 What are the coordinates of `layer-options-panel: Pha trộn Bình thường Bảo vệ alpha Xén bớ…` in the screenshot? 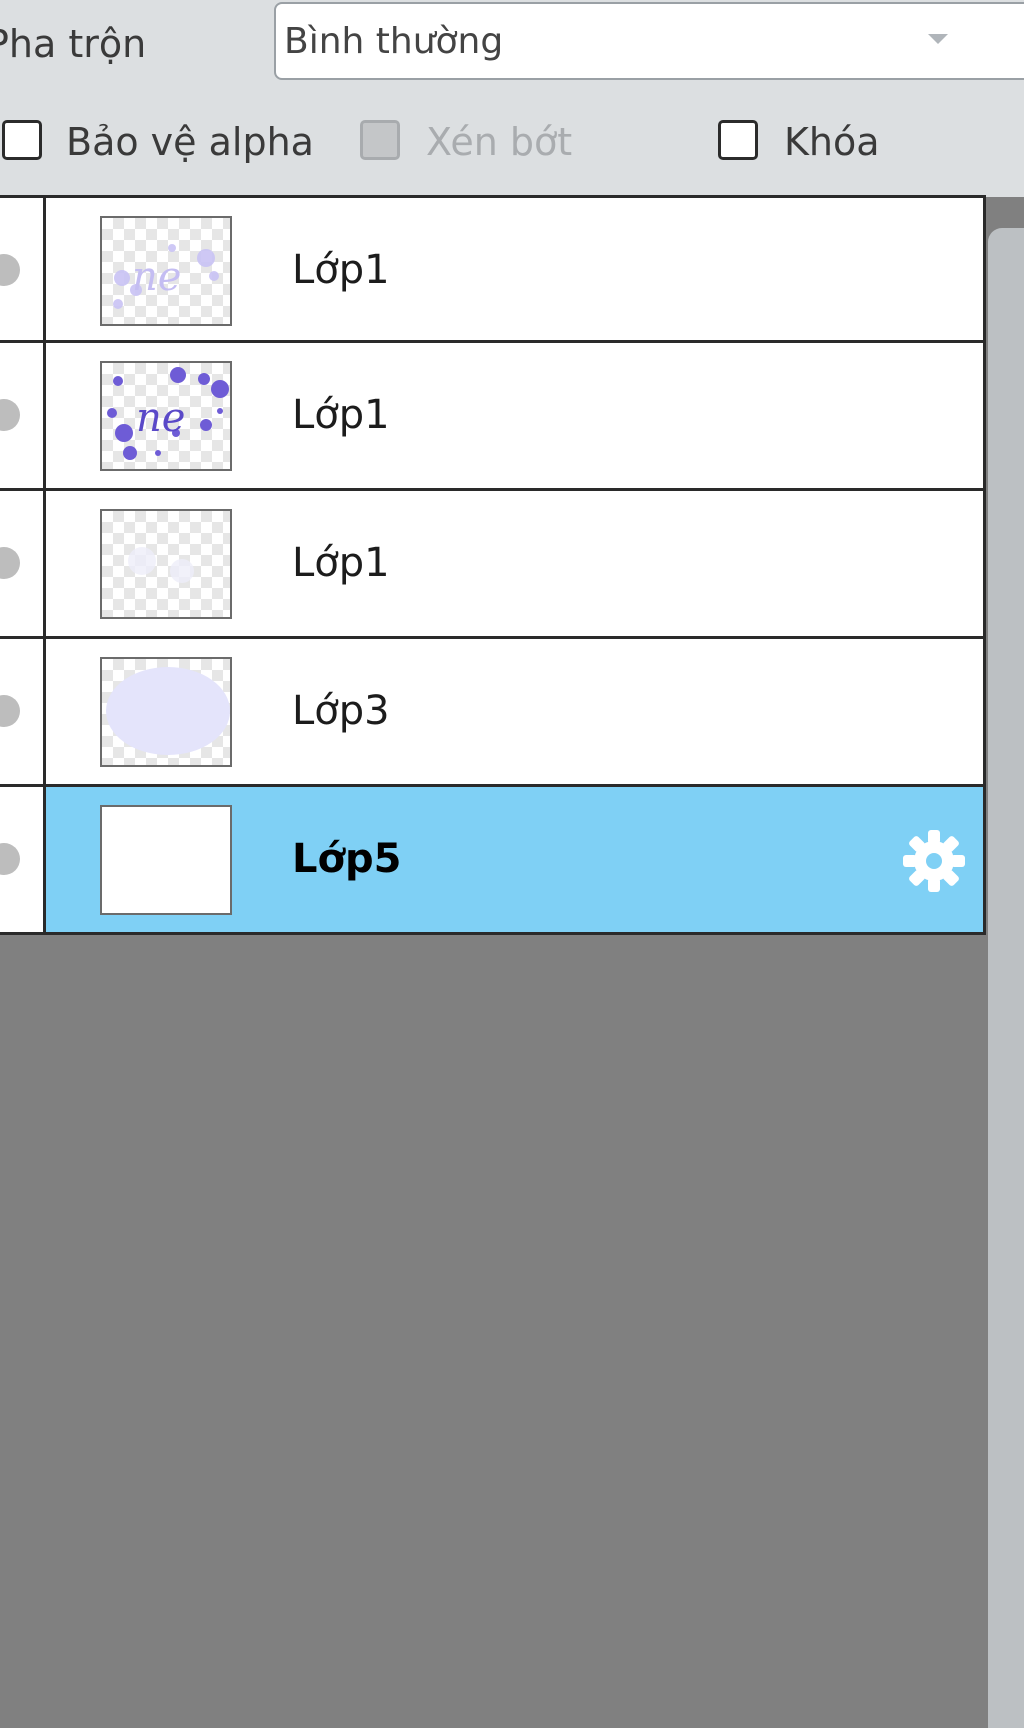 It's located at (512, 98).